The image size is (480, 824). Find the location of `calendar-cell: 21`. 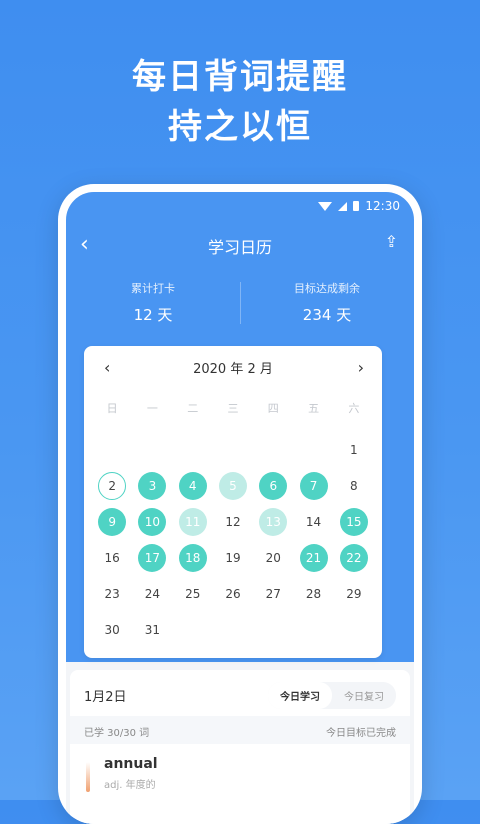

calendar-cell: 21 is located at coordinates (313, 558).